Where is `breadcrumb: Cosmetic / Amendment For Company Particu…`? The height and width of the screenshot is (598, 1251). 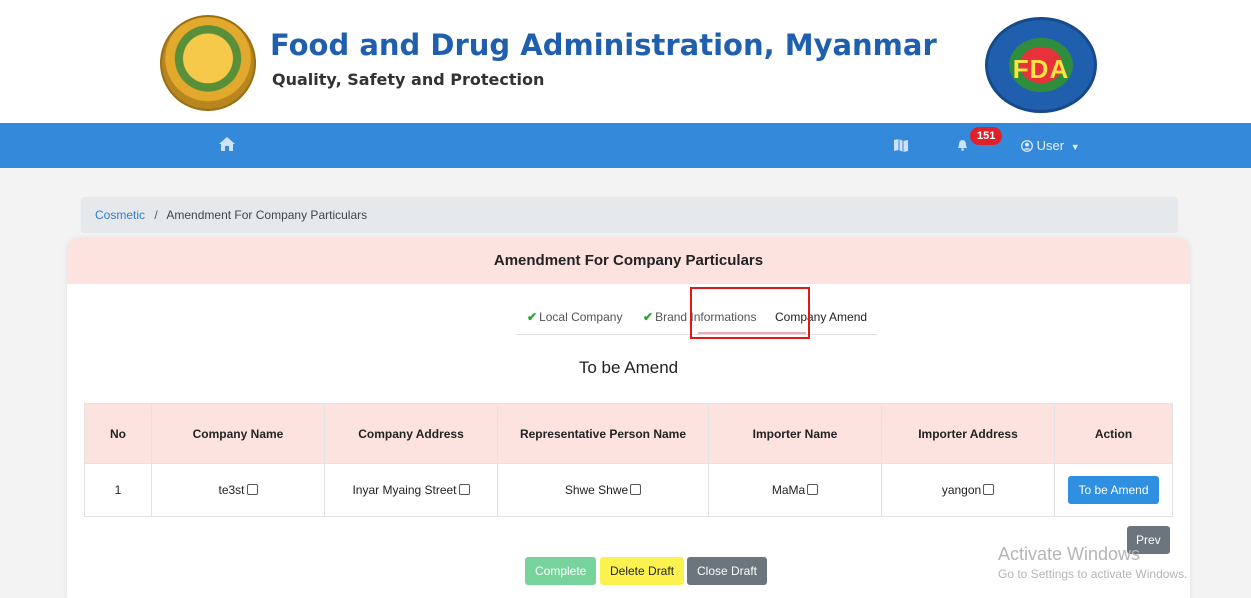 breadcrumb: Cosmetic / Amendment For Company Particu… is located at coordinates (629, 215).